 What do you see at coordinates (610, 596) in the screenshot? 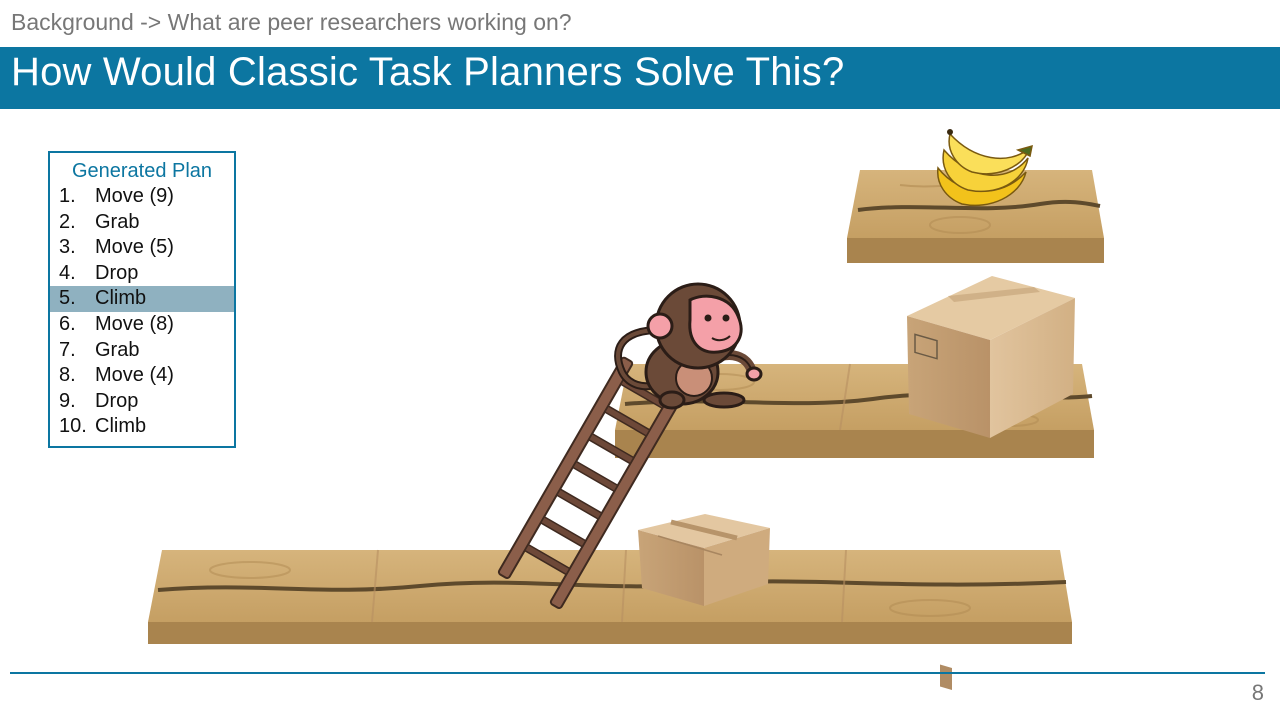
I see `wooden-platform-floor` at bounding box center [610, 596].